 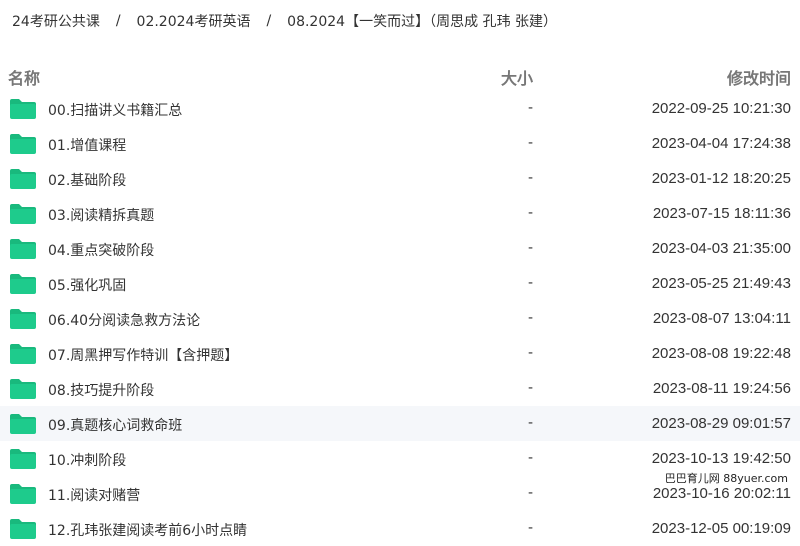 What do you see at coordinates (721, 318) in the screenshot?
I see `file-modified-time: 2023-08-07 13:04:11` at bounding box center [721, 318].